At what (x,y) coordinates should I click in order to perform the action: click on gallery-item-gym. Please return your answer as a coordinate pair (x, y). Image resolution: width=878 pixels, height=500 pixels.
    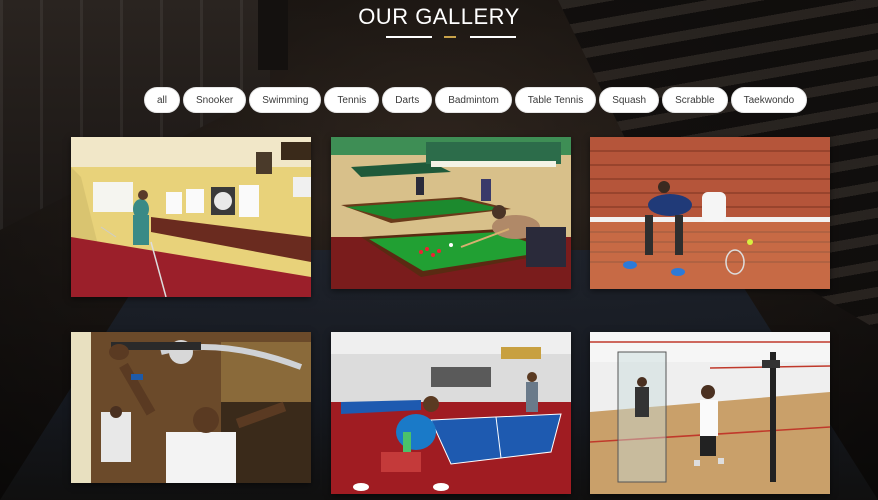
    Looking at the image, I should click on (191, 407).